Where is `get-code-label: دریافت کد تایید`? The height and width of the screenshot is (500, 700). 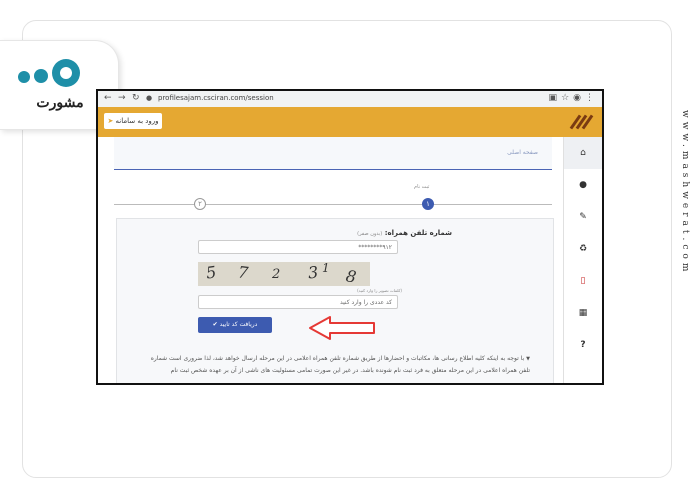 get-code-label: دریافت کد تایید is located at coordinates (238, 324).